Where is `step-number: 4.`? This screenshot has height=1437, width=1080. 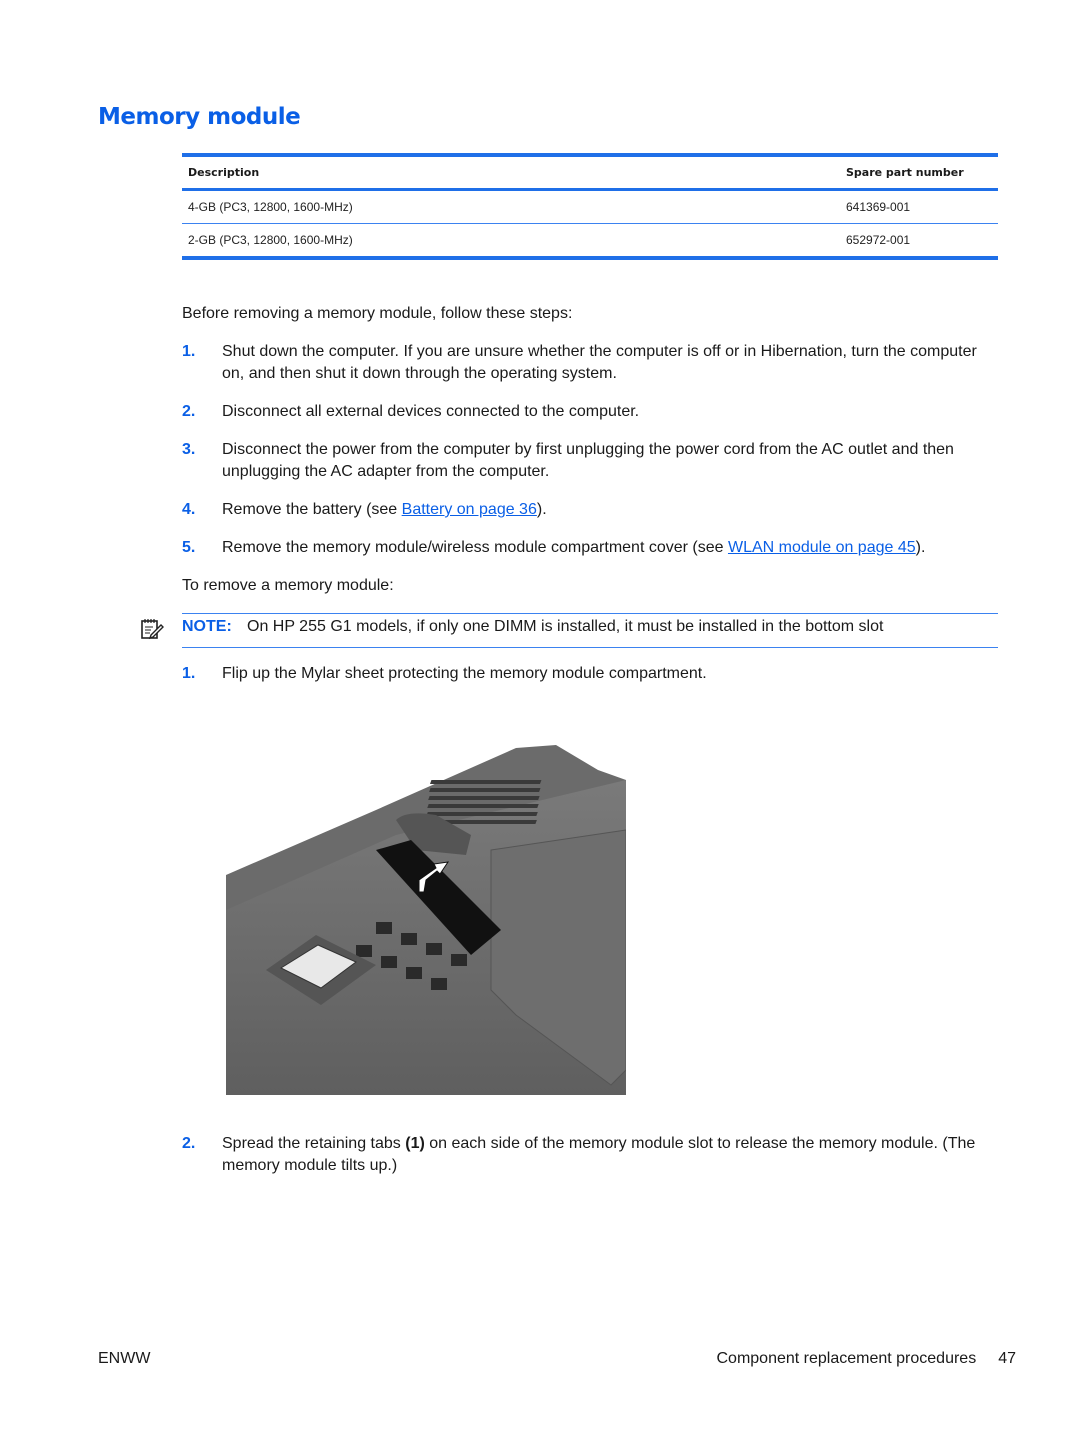
step-number: 4. is located at coordinates (189, 509).